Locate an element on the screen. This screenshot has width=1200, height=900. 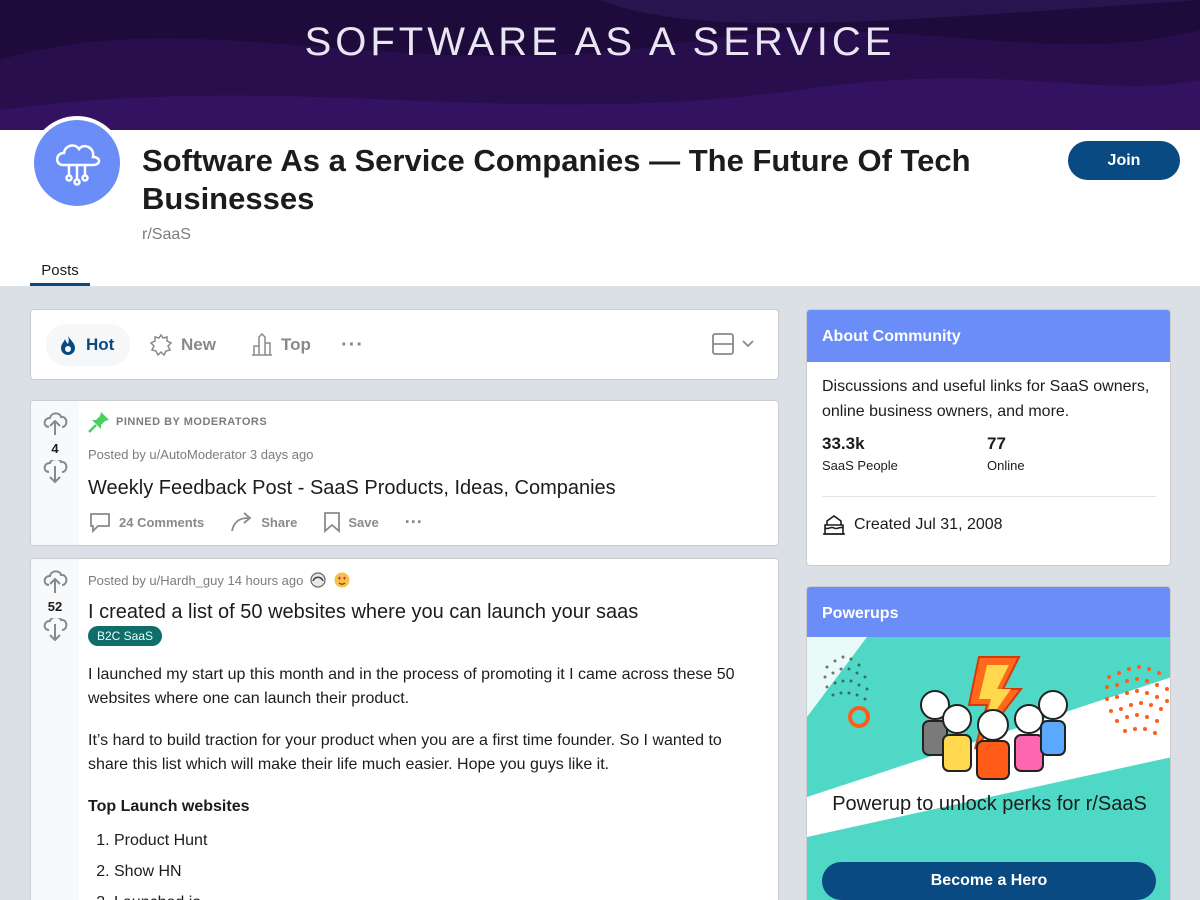
created-date: Created Jul 31, 2008 is located at coordinates (912, 525).